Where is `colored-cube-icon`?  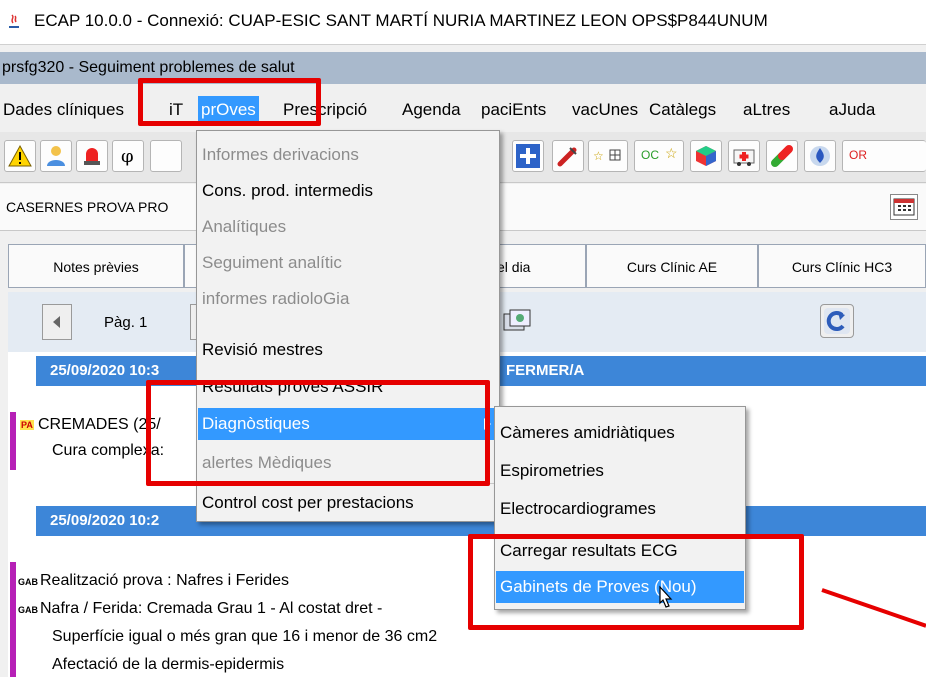
colored-cube-icon is located at coordinates (706, 156).